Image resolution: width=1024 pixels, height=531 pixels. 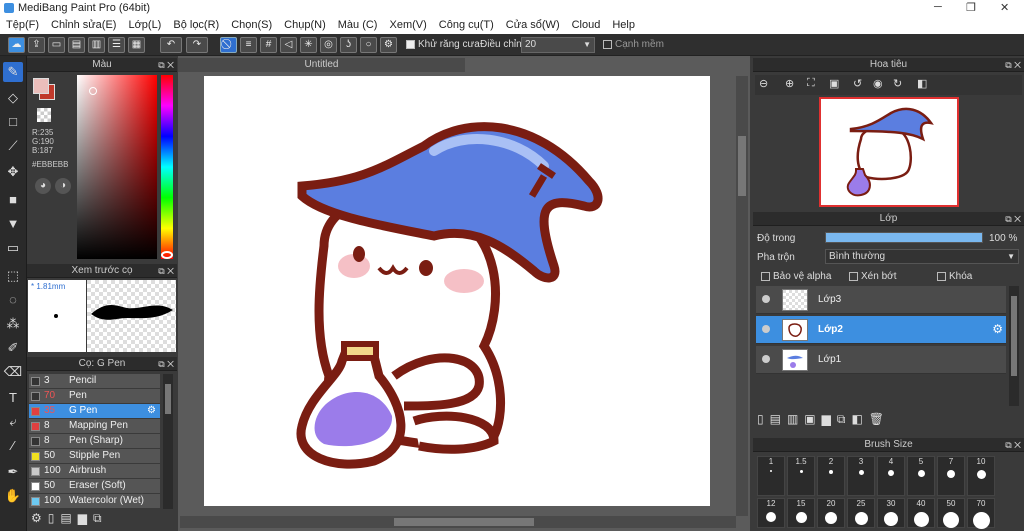 I want to click on radial-snap-icon: ✳, so click(x=308, y=45).